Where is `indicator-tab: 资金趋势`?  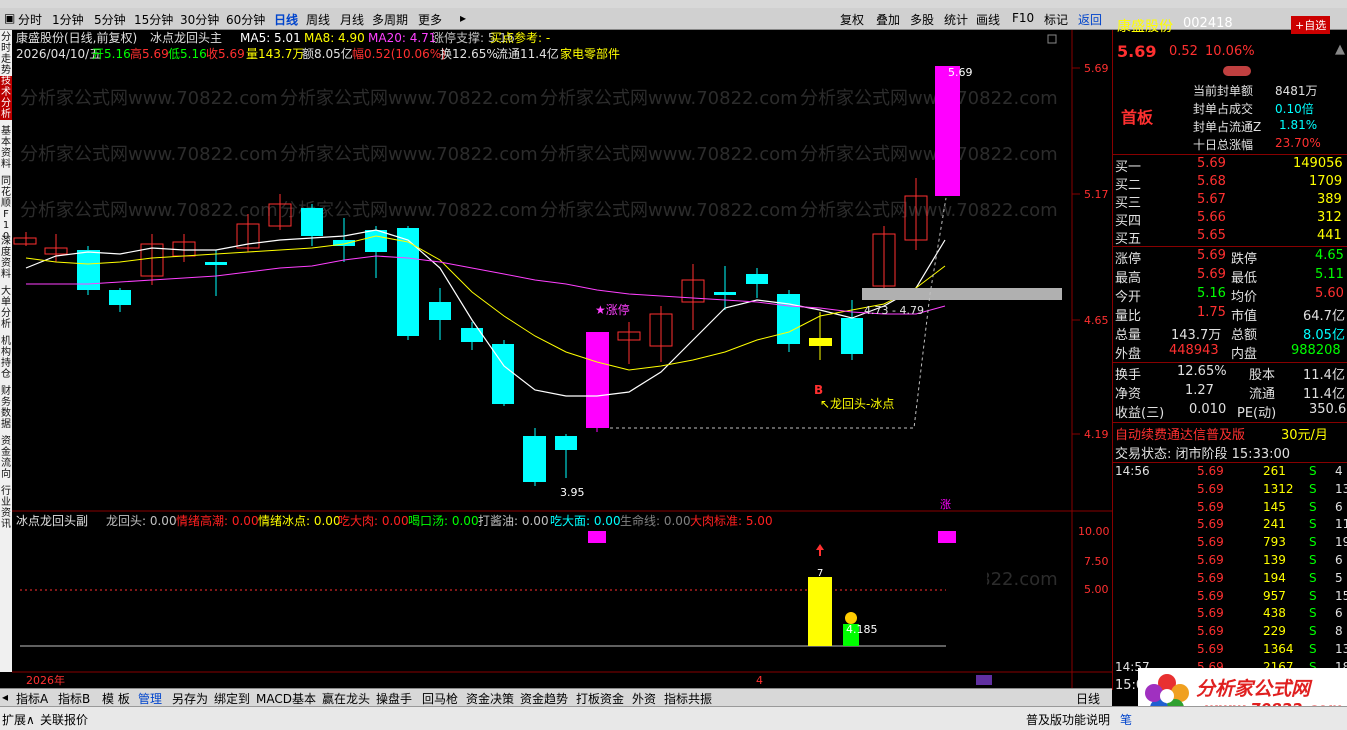
indicator-tab: 资金趋势 is located at coordinates (544, 698).